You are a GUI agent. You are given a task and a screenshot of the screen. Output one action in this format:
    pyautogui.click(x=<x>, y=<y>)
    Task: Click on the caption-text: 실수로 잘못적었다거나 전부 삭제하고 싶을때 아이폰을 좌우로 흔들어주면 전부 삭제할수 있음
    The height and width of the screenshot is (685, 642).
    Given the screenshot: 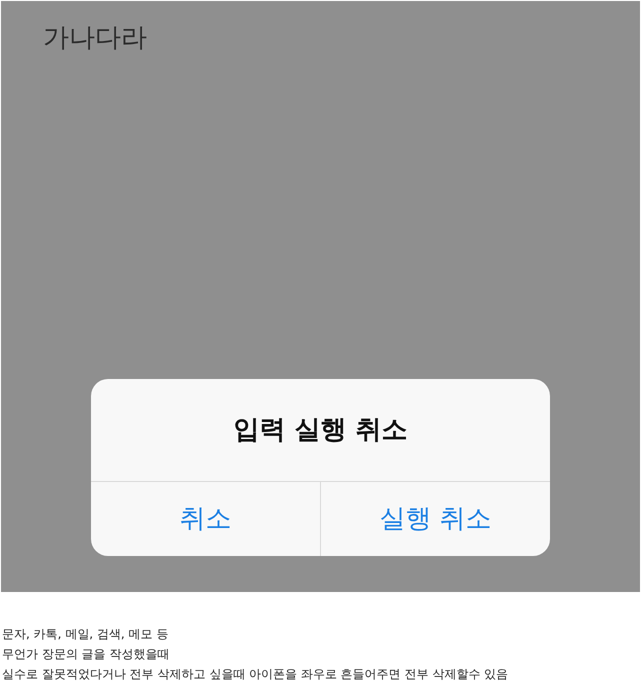 What is the action you would take?
    pyautogui.click(x=256, y=674)
    